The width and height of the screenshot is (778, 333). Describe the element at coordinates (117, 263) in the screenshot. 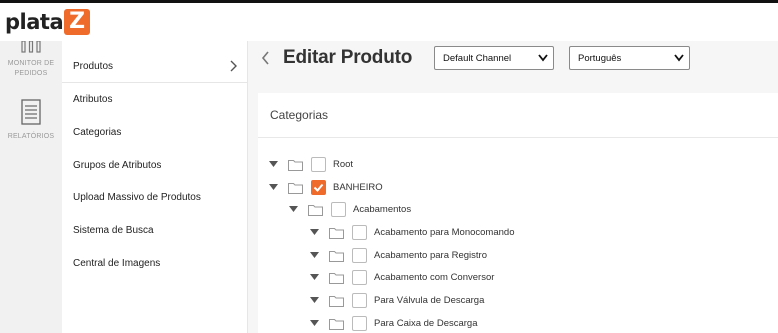

I see `submenu-label: Central de Imagens` at that location.